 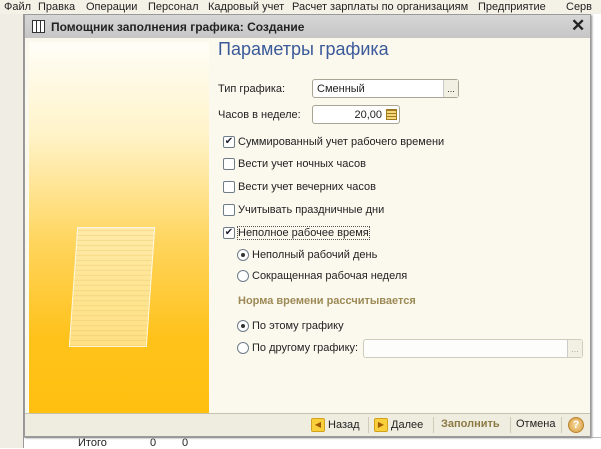 I want to click on schedule-type-label: Тип графика:, so click(x=252, y=89).